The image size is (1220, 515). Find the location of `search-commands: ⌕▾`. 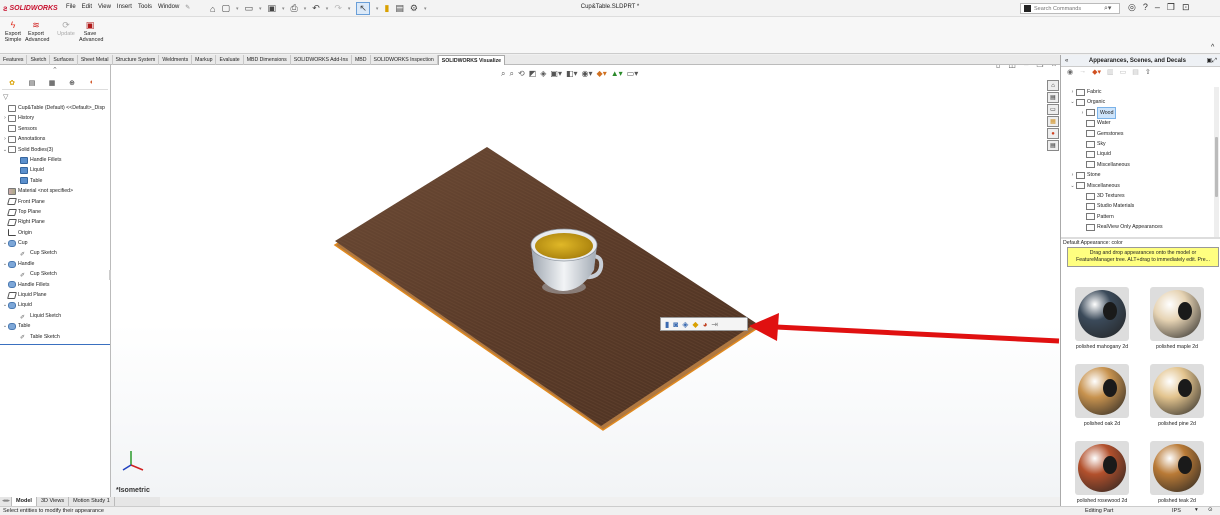

search-commands: ⌕▾ is located at coordinates (1070, 8).